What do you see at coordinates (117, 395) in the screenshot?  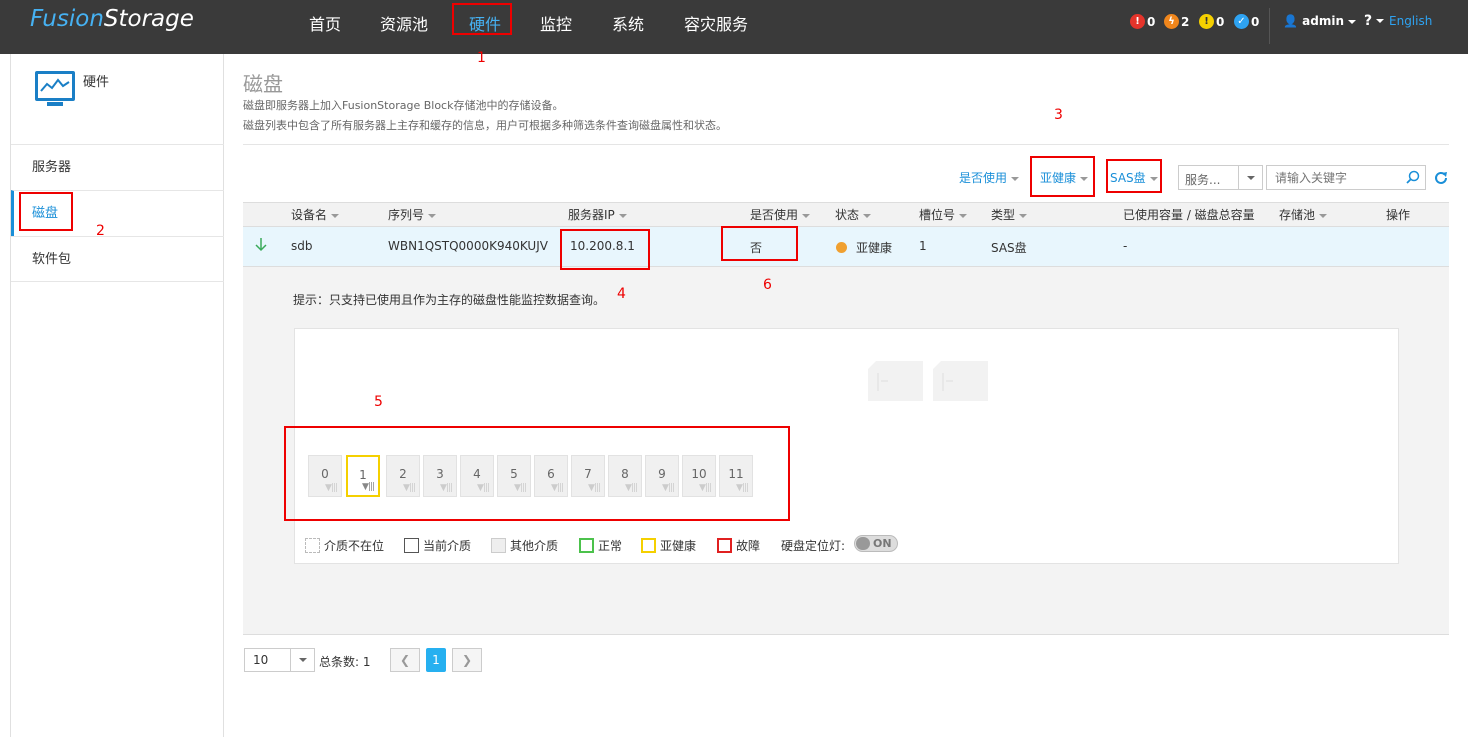 I see `sidebar: 硬件 服务器 磁盘 软件包` at bounding box center [117, 395].